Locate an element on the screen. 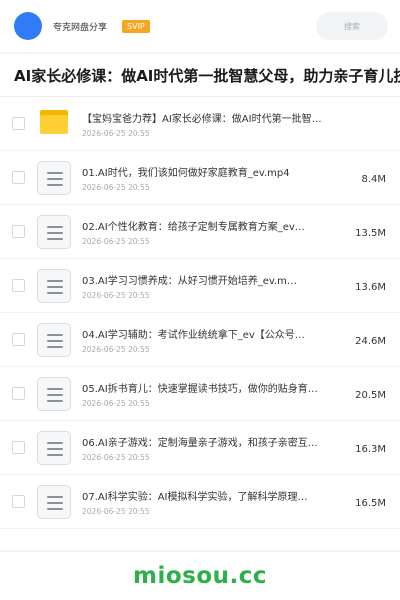 Image resolution: width=400 pixels, height=600 pixels. file-size: 16.3M is located at coordinates (370, 449).